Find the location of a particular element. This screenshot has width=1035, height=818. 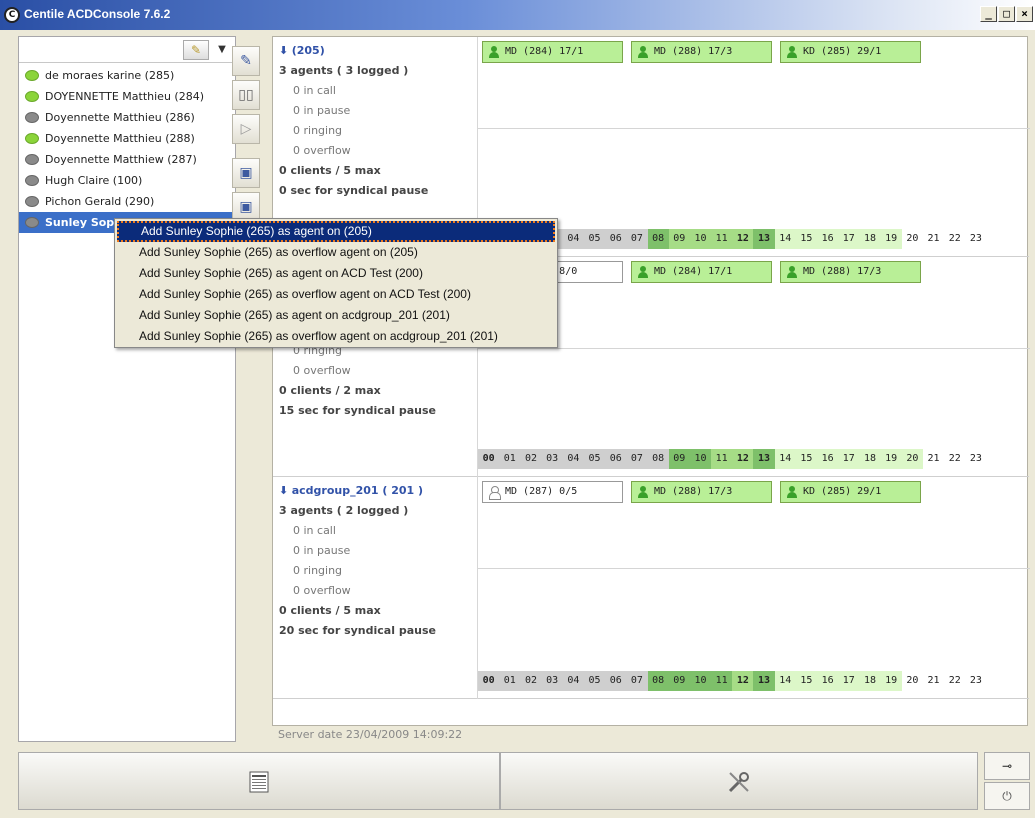

agent-card-label: MD (284) 17/1 is located at coordinates (544, 51).